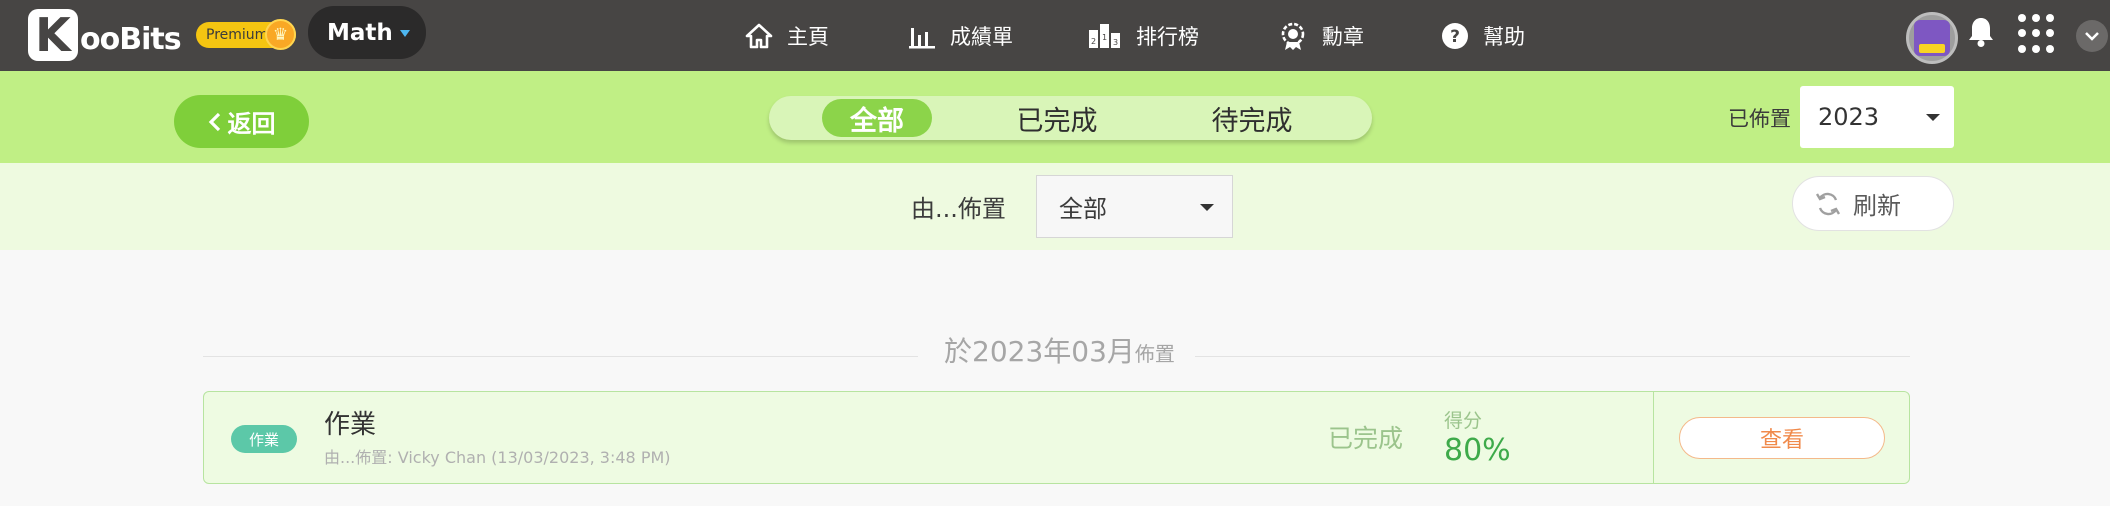 The height and width of the screenshot is (506, 2110). What do you see at coordinates (350, 425) in the screenshot?
I see `assignment-title: 作業` at bounding box center [350, 425].